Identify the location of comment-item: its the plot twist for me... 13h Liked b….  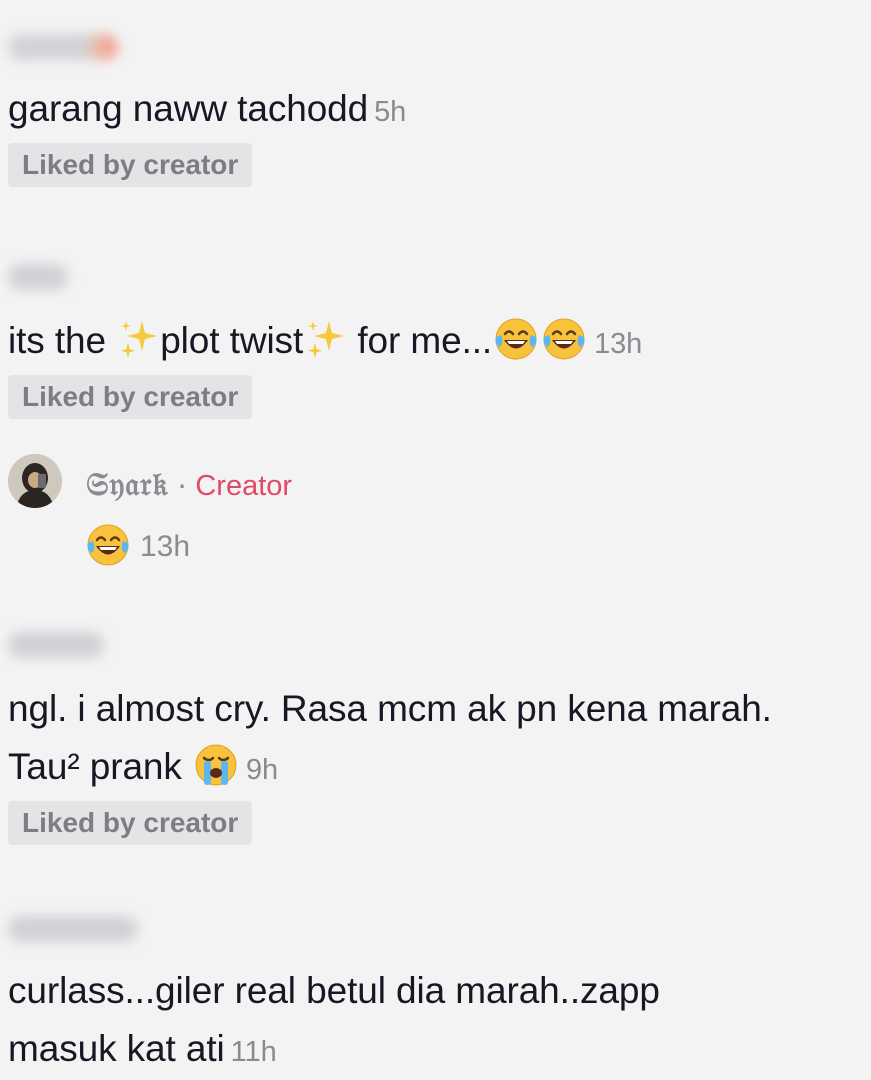
(429, 341).